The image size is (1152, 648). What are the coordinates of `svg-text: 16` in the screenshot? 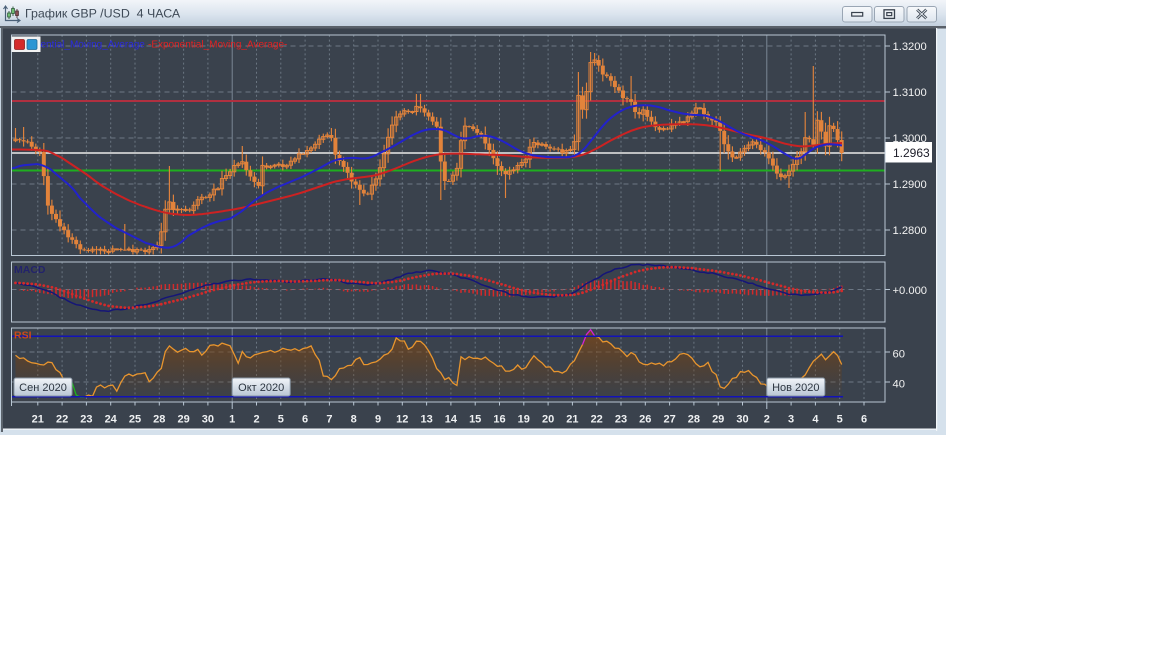 It's located at (499, 420).